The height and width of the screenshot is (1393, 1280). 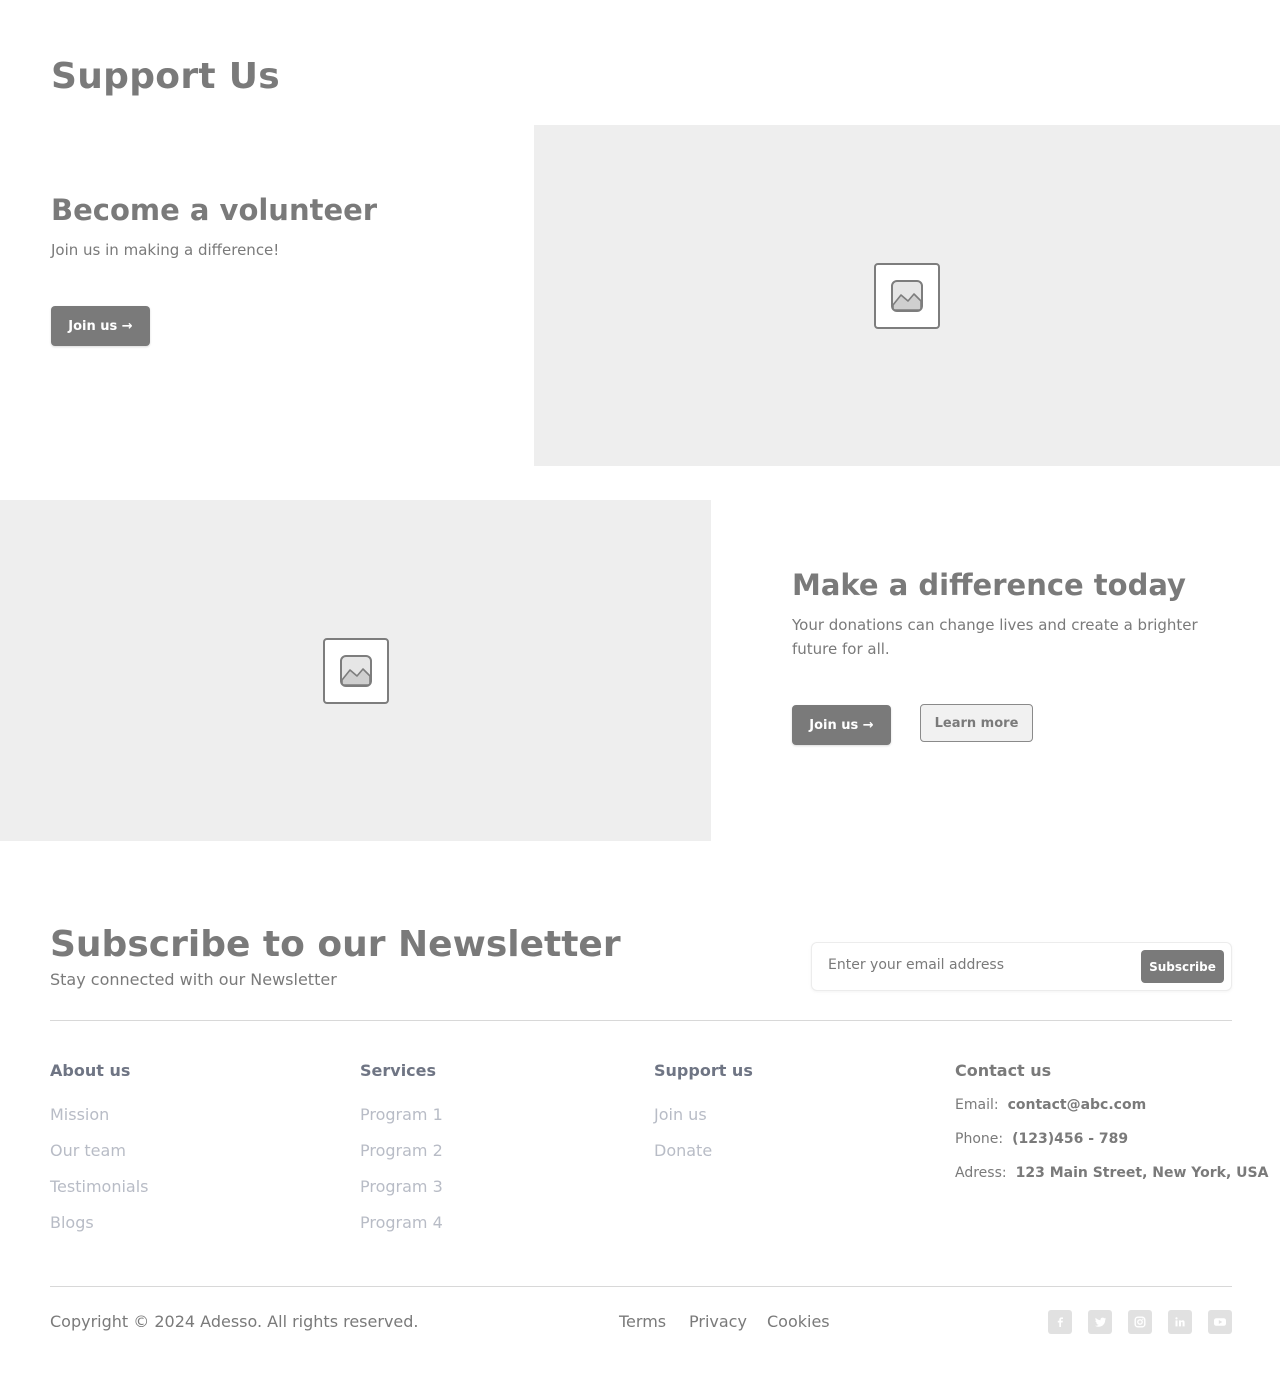 What do you see at coordinates (100, 326) in the screenshot?
I see `volunteer-join-button: Join us →` at bounding box center [100, 326].